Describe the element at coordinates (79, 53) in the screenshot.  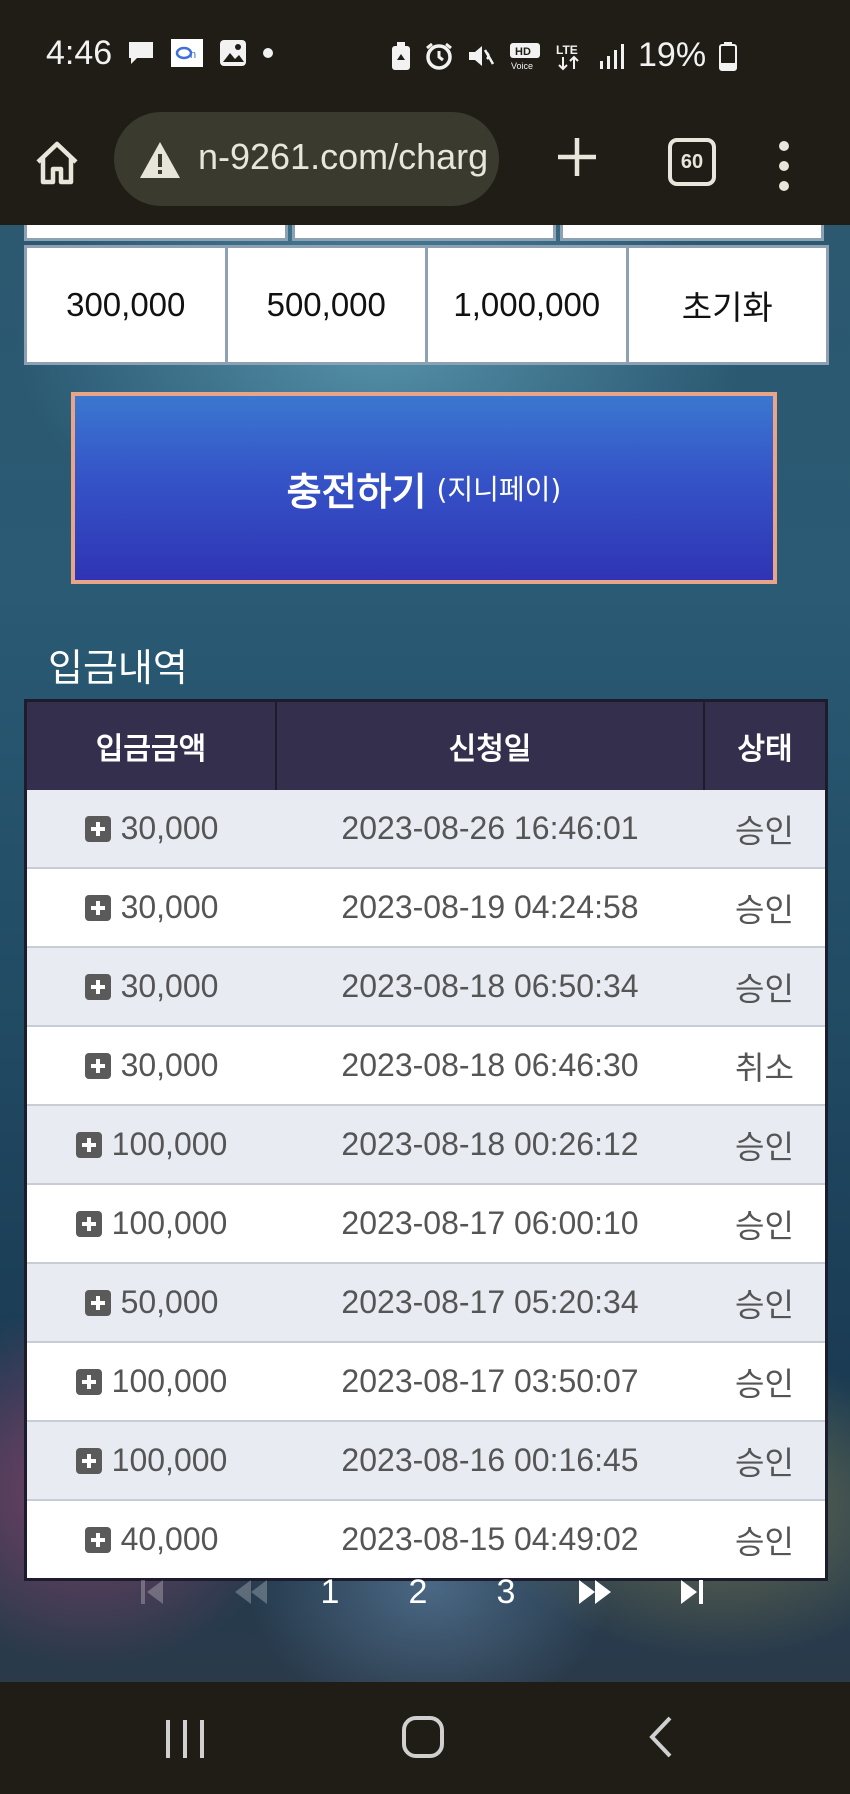
I see `status-time: 4:46` at that location.